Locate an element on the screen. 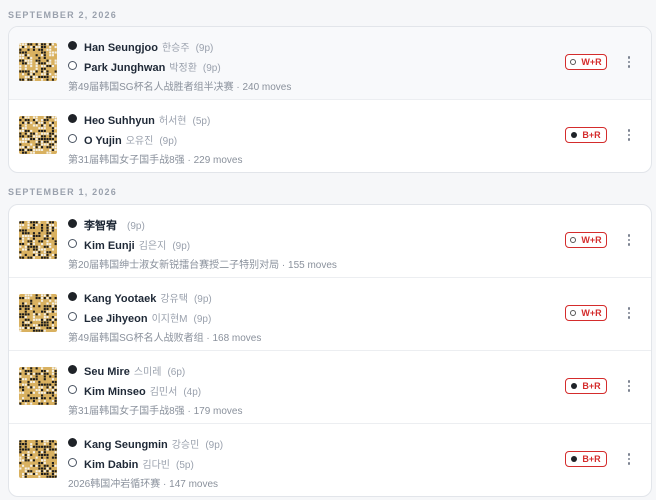  player-name: Kang Seungmin is located at coordinates (126, 445).